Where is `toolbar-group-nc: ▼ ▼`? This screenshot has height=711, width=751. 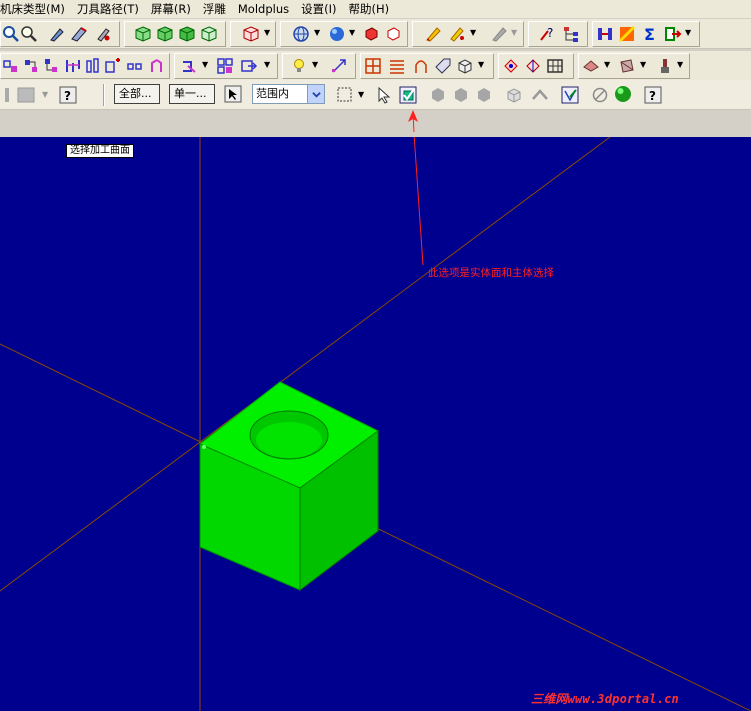 toolbar-group-nc: ▼ ▼ is located at coordinates (226, 66).